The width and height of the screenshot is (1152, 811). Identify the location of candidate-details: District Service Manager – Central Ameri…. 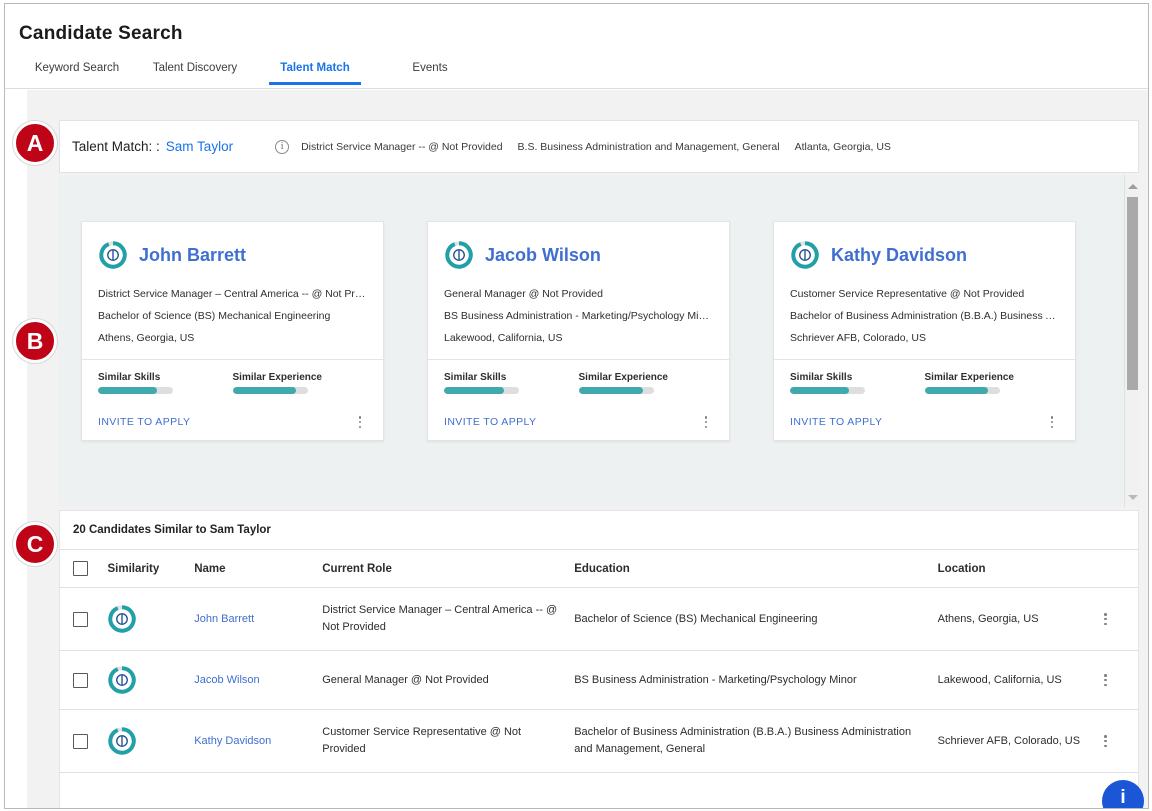
(232, 316).